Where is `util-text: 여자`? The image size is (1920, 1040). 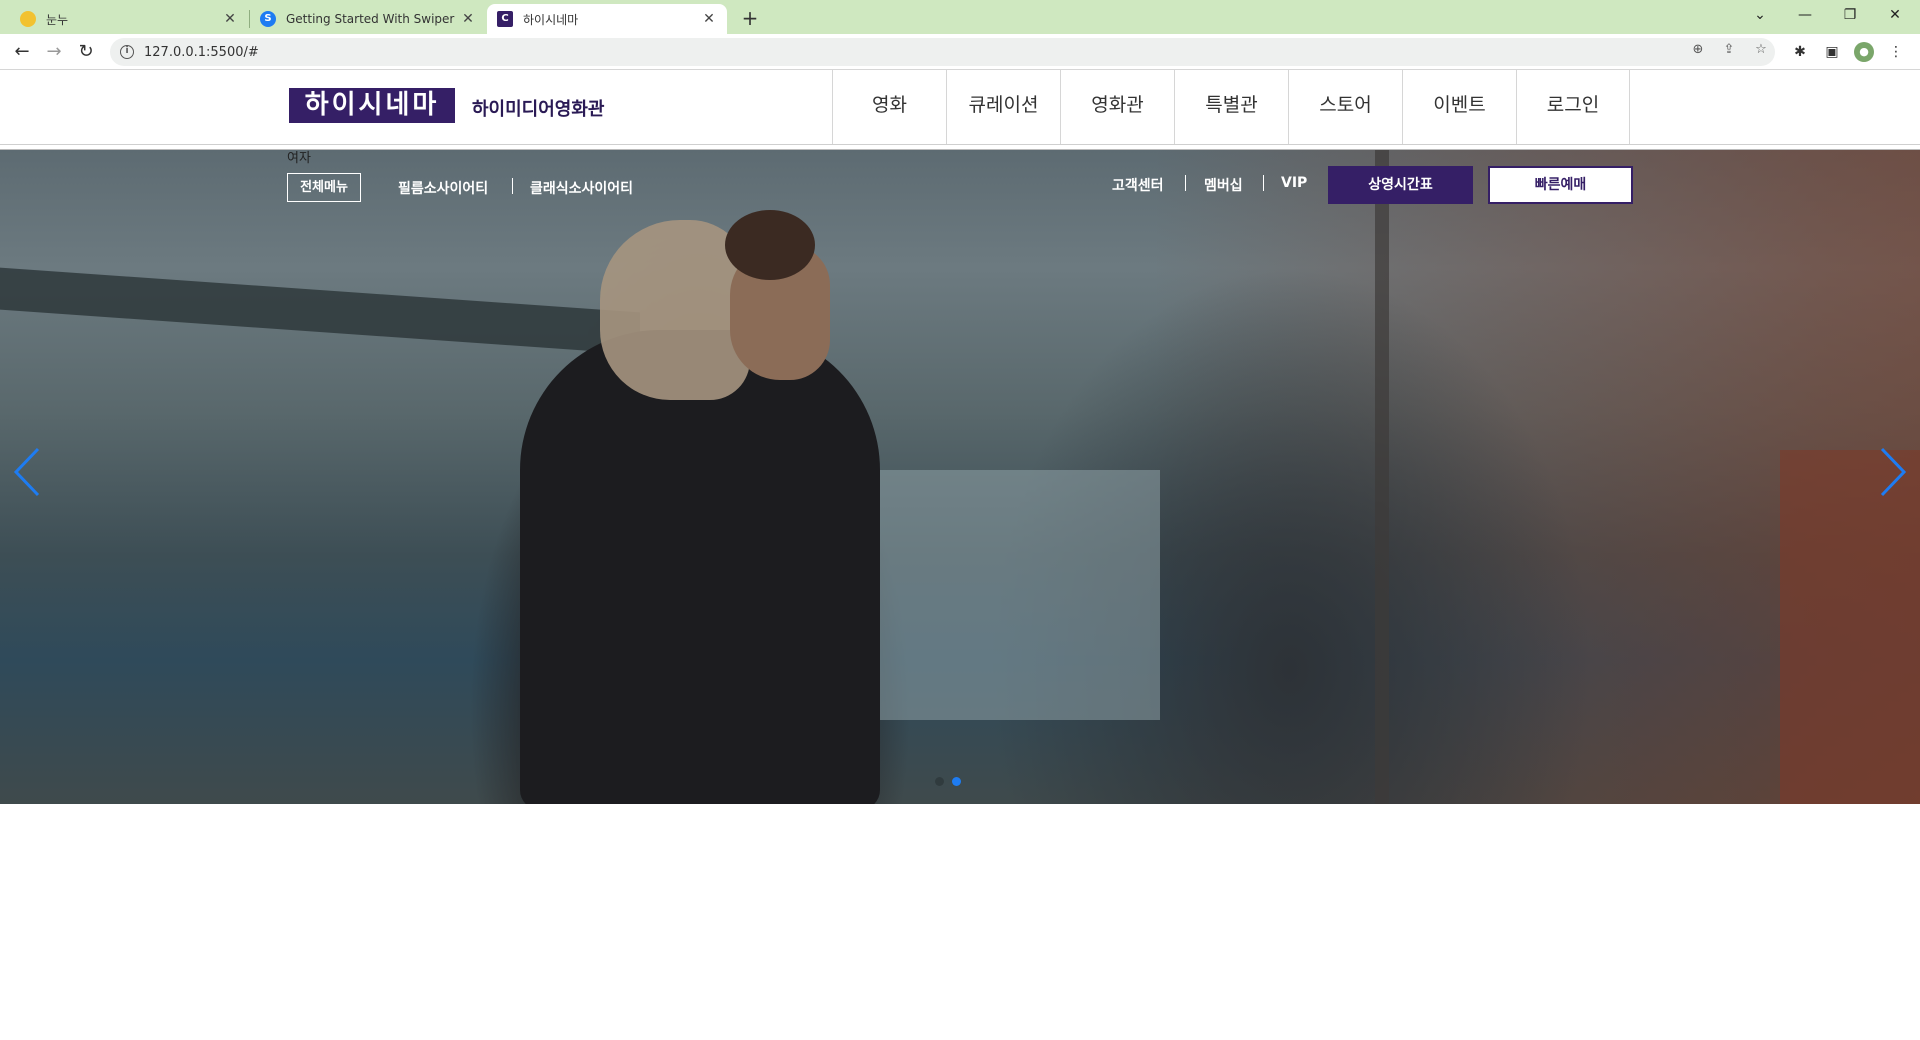 util-text: 여자 is located at coordinates (299, 158).